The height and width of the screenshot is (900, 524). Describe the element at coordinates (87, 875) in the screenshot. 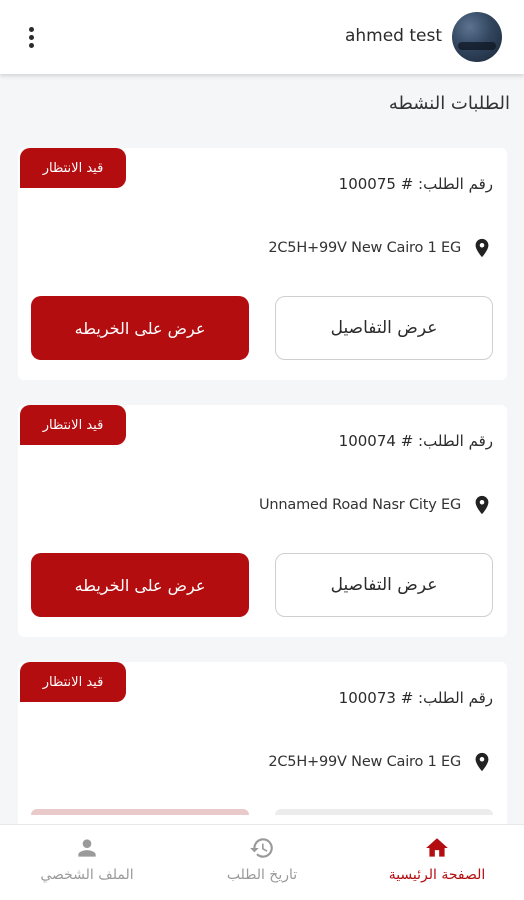

I see `nav-label-profile: الملف الشخصي` at that location.